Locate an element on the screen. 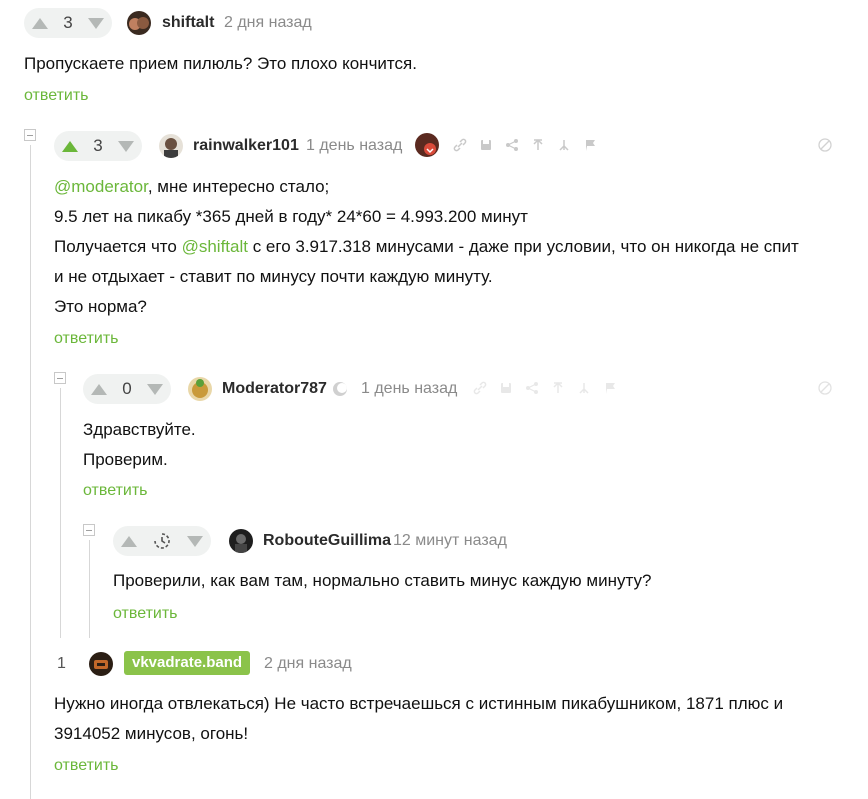 The width and height of the screenshot is (868, 799). comment-text: 3914052 минусов, огонь! is located at coordinates (151, 733).